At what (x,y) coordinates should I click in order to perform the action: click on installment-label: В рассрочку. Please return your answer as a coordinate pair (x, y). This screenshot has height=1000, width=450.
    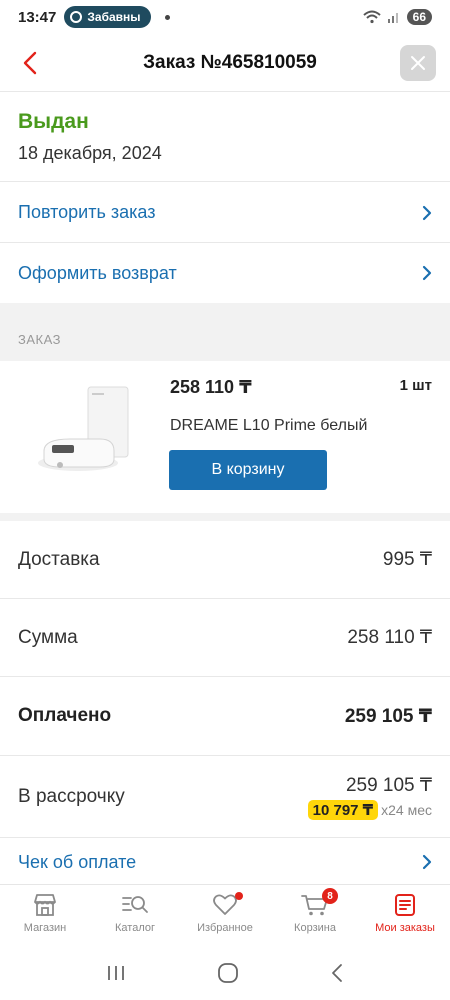
    Looking at the image, I should click on (71, 796).